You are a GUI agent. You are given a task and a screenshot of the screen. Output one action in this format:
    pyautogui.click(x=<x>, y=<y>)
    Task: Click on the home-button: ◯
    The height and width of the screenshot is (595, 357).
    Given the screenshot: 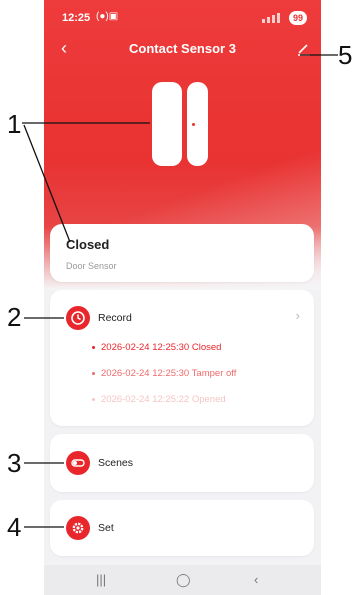 What is the action you would take?
    pyautogui.click(x=183, y=580)
    